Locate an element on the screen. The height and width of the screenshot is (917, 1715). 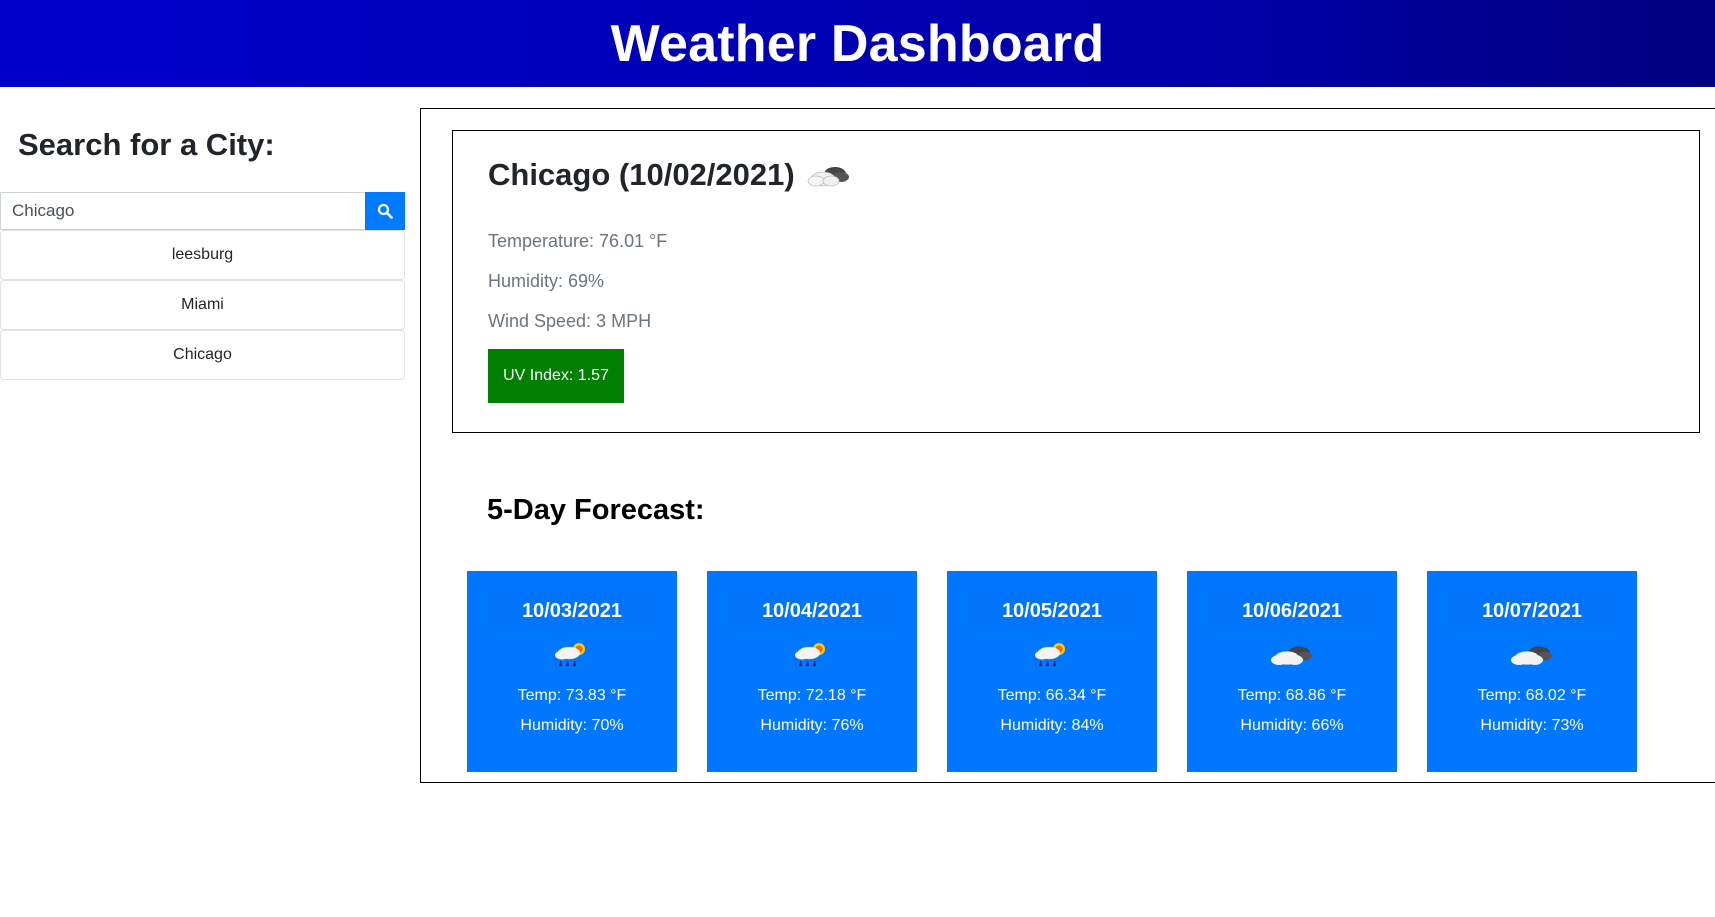
forecast-date-wrap: 10/05/2021 is located at coordinates (1052, 611).